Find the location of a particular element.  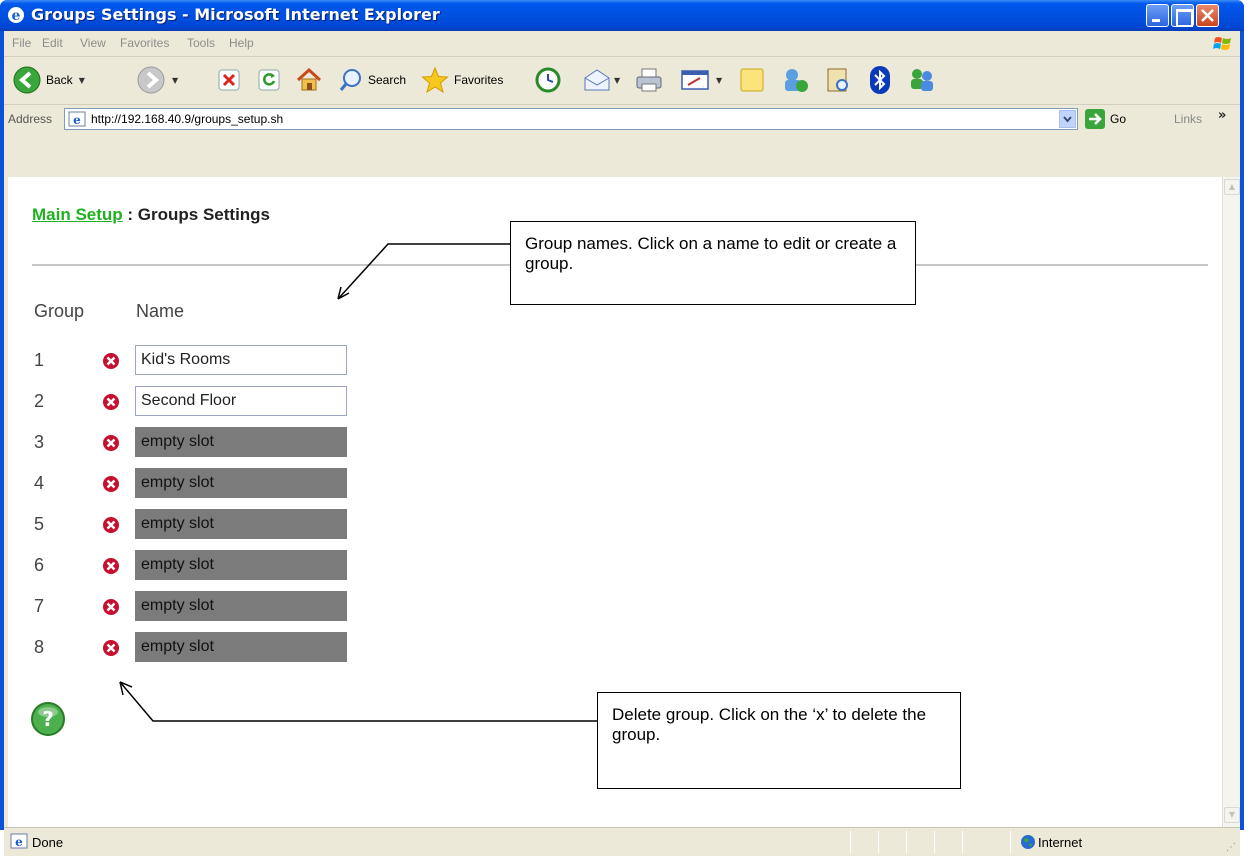

favorites-label: Favorites is located at coordinates (479, 80).